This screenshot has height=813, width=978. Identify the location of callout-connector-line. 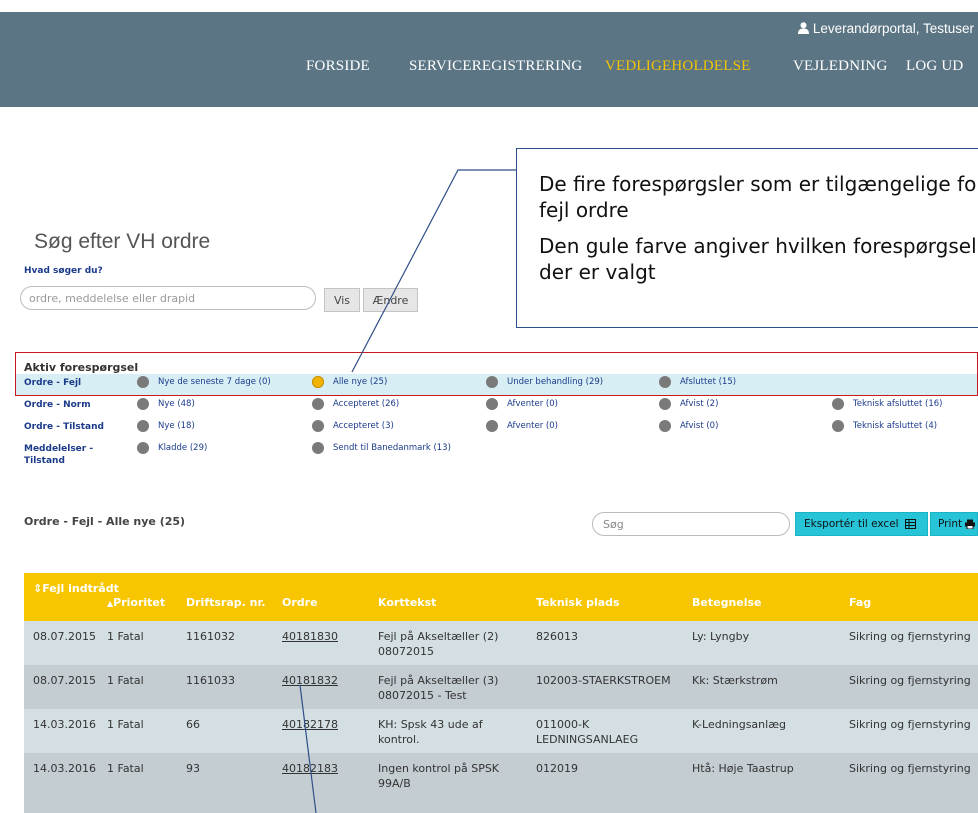
(433, 271).